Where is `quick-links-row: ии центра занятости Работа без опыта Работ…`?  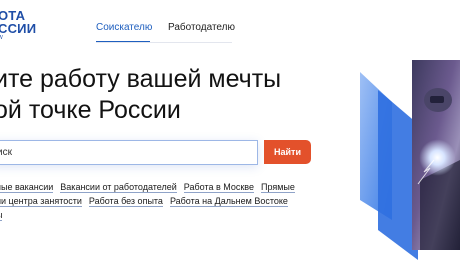
quick-links-row: ии центра занятости Работа без опыта Работ… is located at coordinates (147, 201).